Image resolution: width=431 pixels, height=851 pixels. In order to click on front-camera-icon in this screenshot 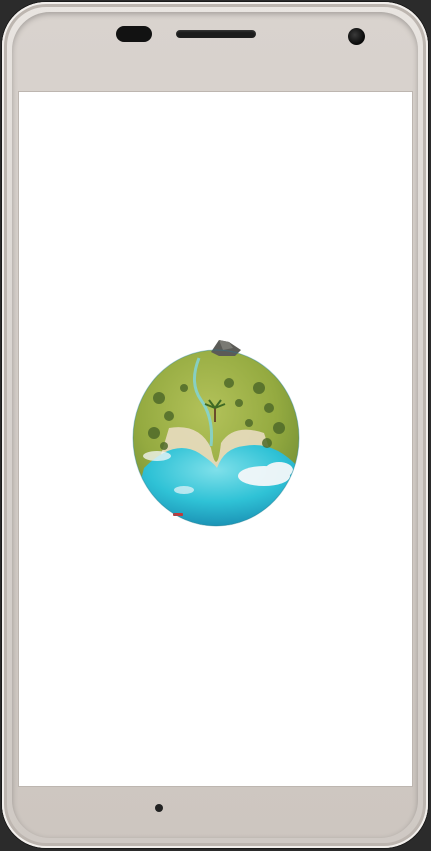, I will do `click(356, 36)`.